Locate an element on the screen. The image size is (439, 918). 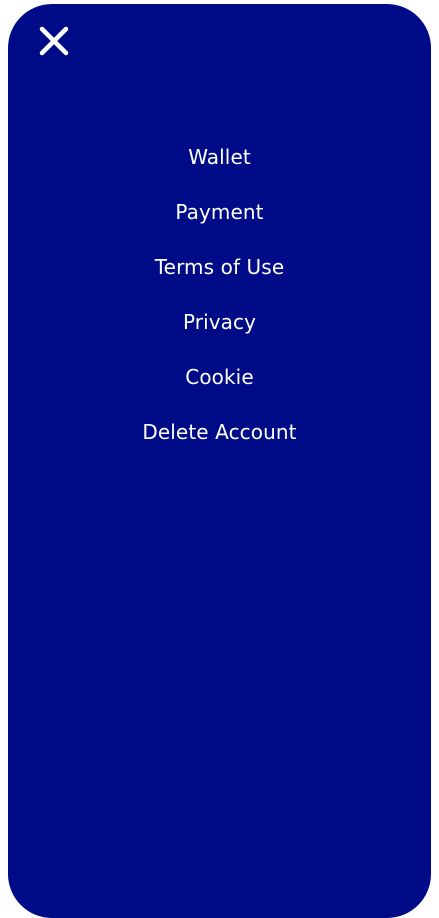
menu-item-cookie: Cookie is located at coordinates (219, 384).